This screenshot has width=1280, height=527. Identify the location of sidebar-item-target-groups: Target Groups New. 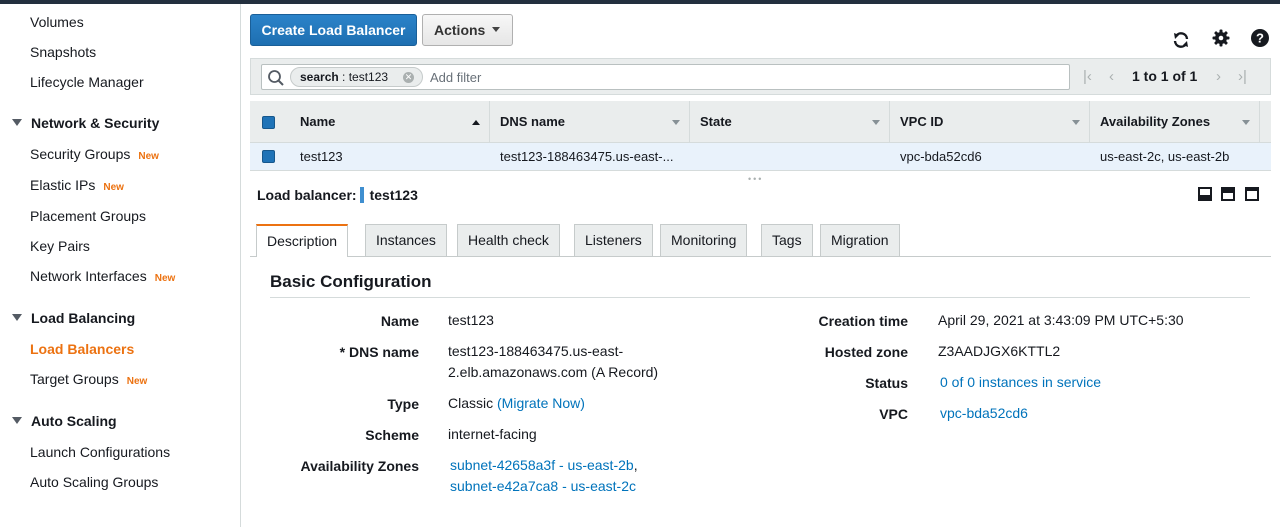
(88, 379).